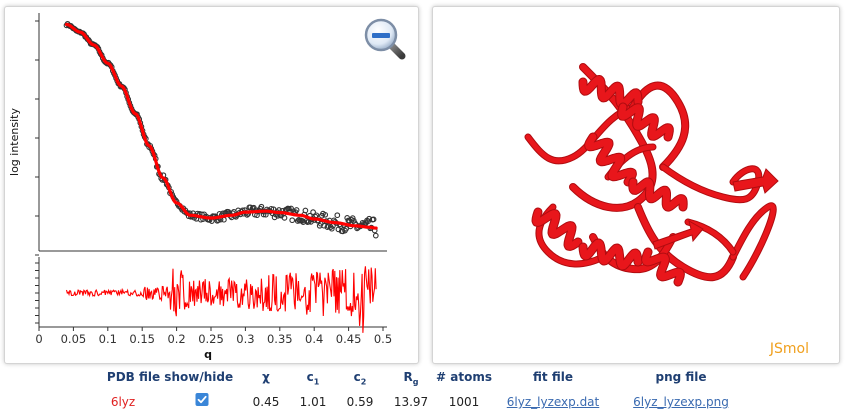 The width and height of the screenshot is (846, 415). What do you see at coordinates (313, 378) in the screenshot?
I see `header-c1: c1` at bounding box center [313, 378].